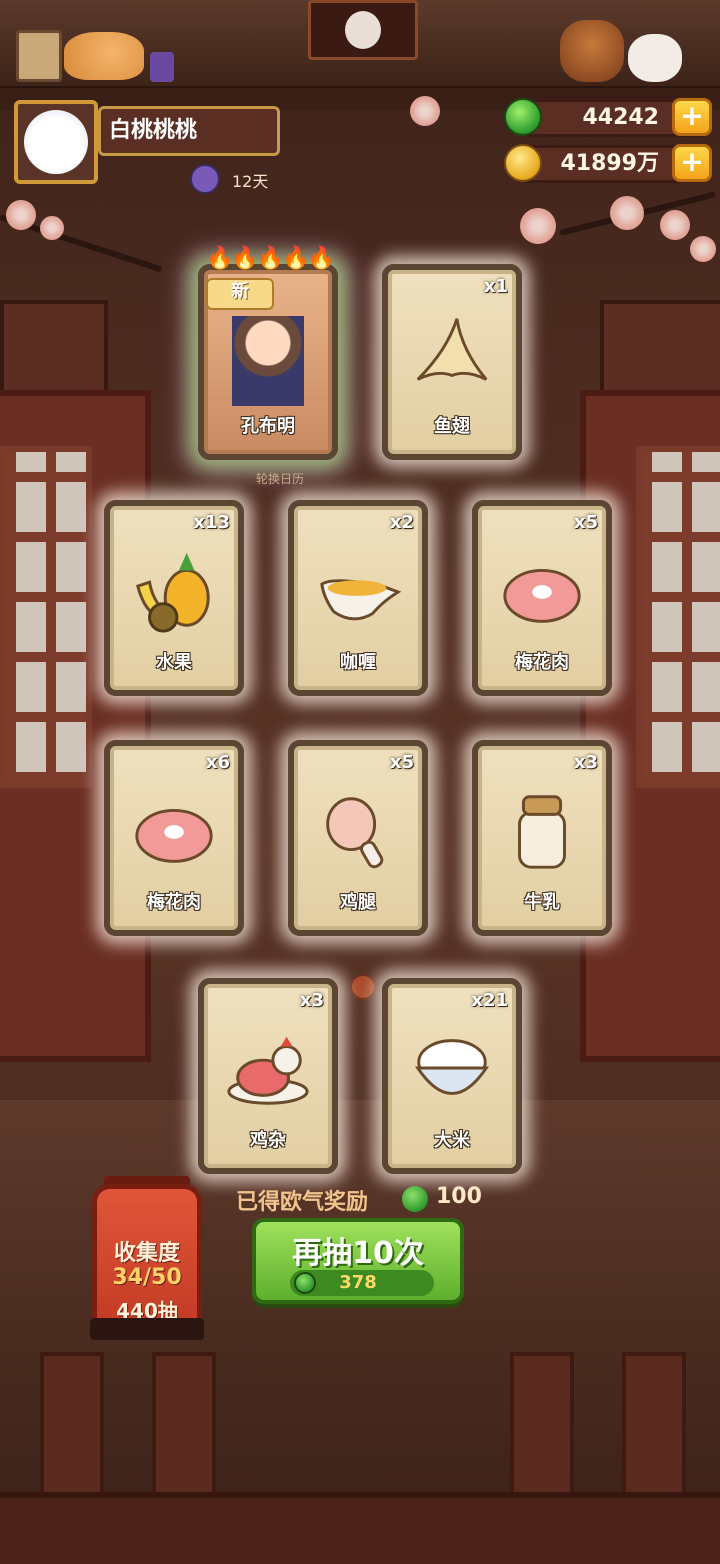 This screenshot has width=720, height=1564. Describe the element at coordinates (268, 1140) in the screenshot. I see `card-label: 鸡杂` at that location.